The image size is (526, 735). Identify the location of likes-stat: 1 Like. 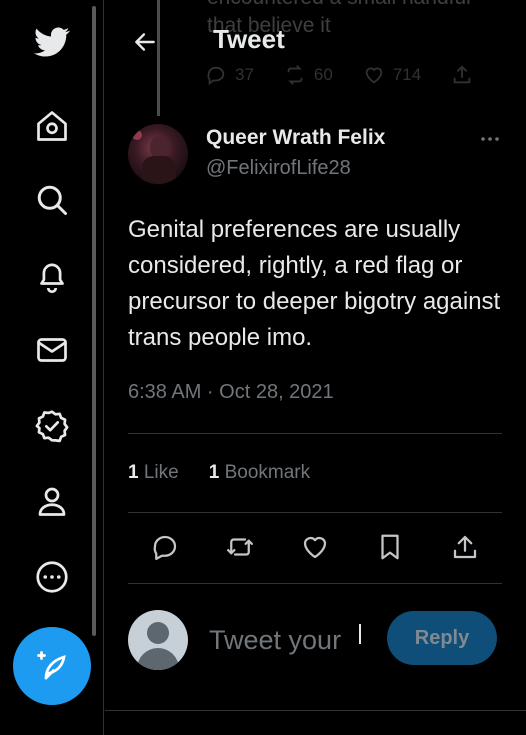
(153, 473).